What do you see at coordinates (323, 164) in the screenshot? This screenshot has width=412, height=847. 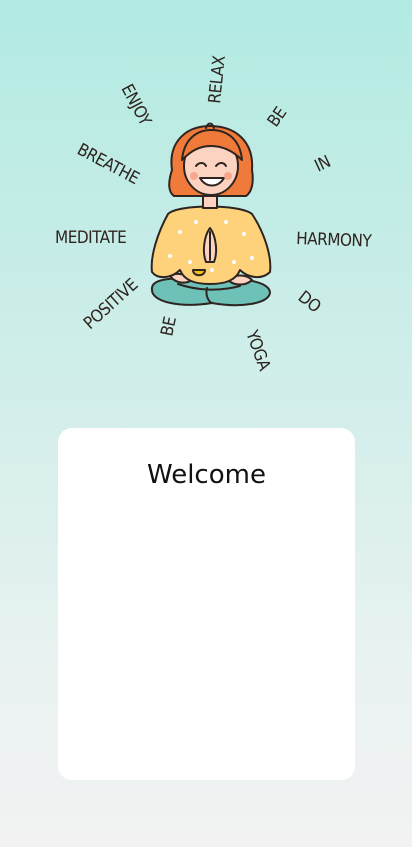 I see `word-in: IN` at bounding box center [323, 164].